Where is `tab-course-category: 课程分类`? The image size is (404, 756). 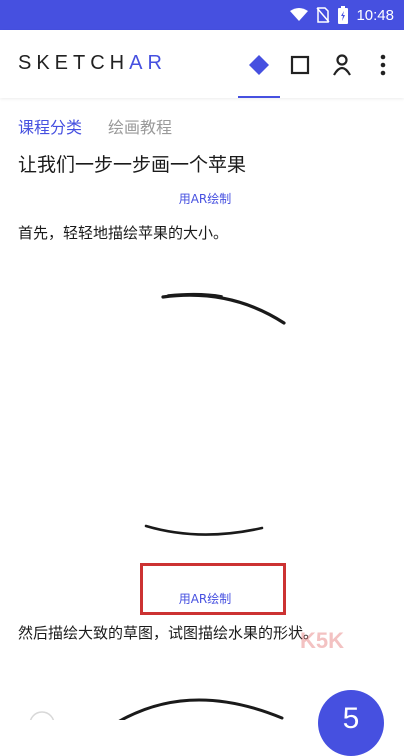
tab-course-category: 课程分类 is located at coordinates (50, 126).